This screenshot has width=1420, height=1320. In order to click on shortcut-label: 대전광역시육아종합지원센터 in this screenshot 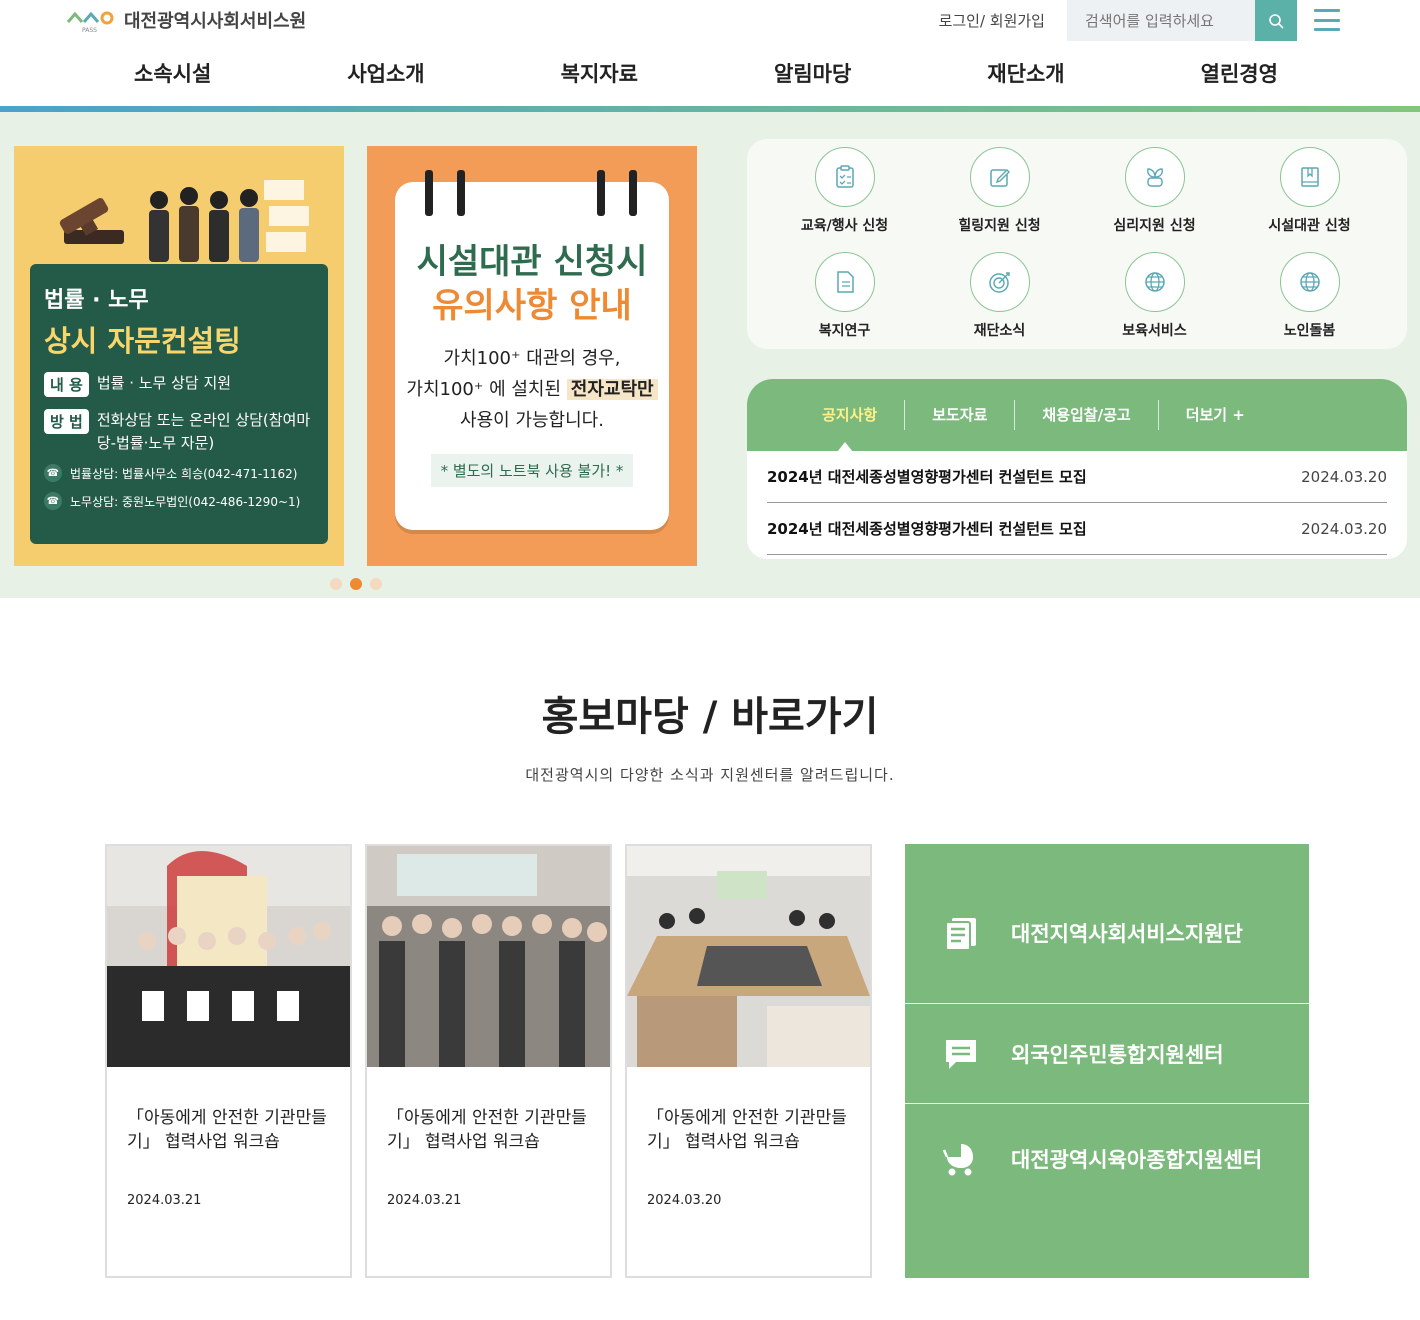, I will do `click(1137, 1160)`.